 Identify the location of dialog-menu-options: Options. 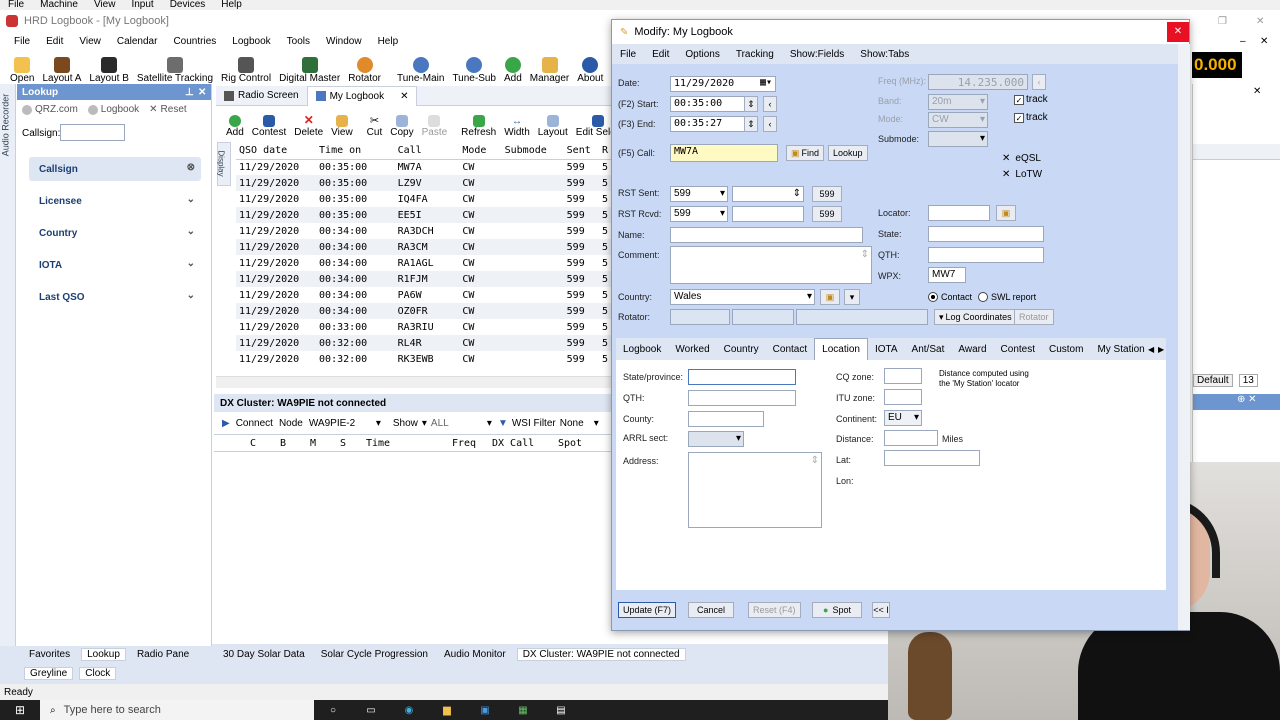
(702, 54).